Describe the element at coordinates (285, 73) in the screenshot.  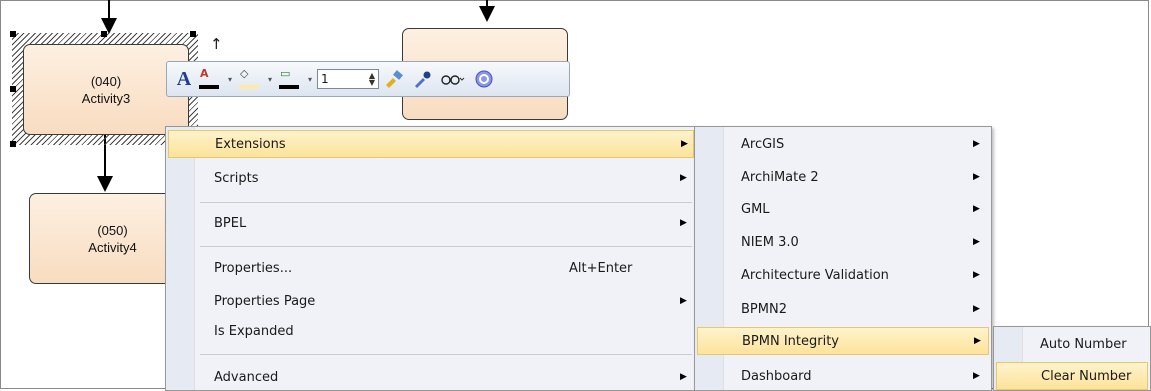
I see `line-color-glyph: ▭` at that location.